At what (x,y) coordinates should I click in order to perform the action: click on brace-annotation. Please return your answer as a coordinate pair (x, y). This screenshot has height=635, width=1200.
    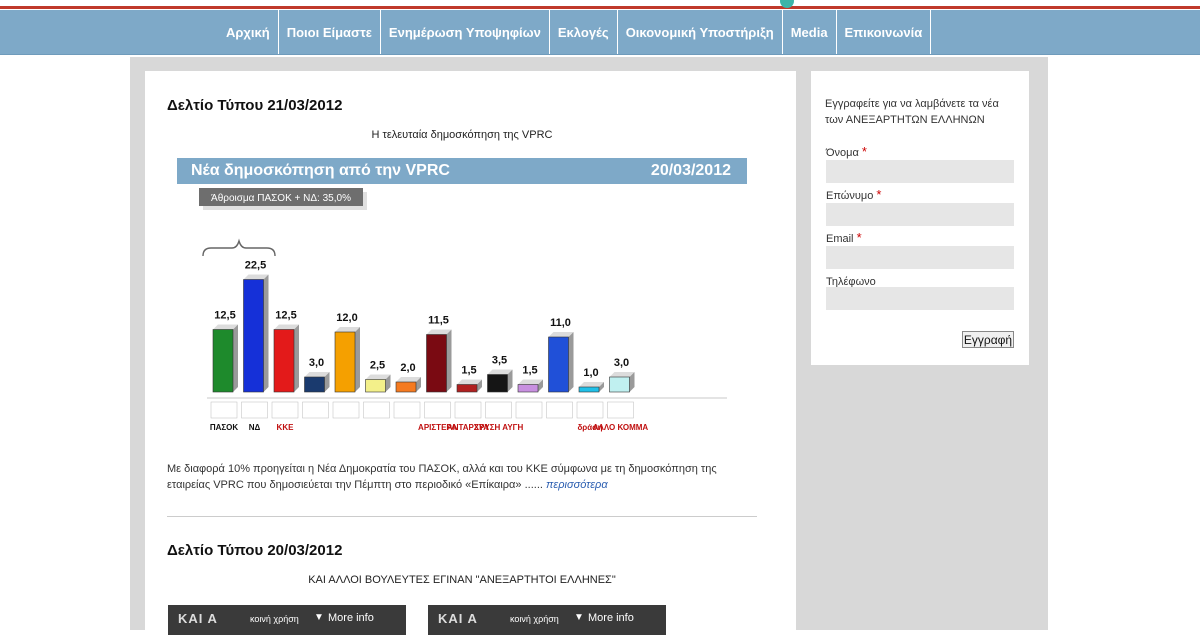
    Looking at the image, I should click on (239, 247).